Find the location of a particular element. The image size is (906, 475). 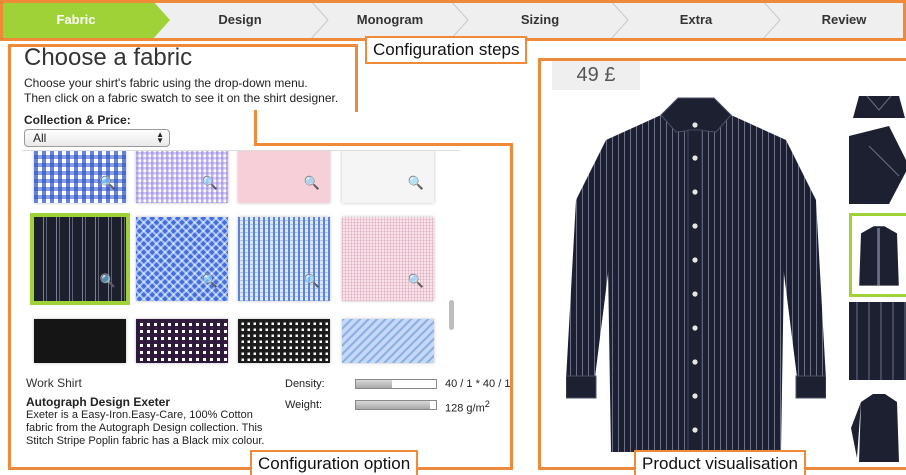

annotation-label-option: Configuration option is located at coordinates (334, 462).